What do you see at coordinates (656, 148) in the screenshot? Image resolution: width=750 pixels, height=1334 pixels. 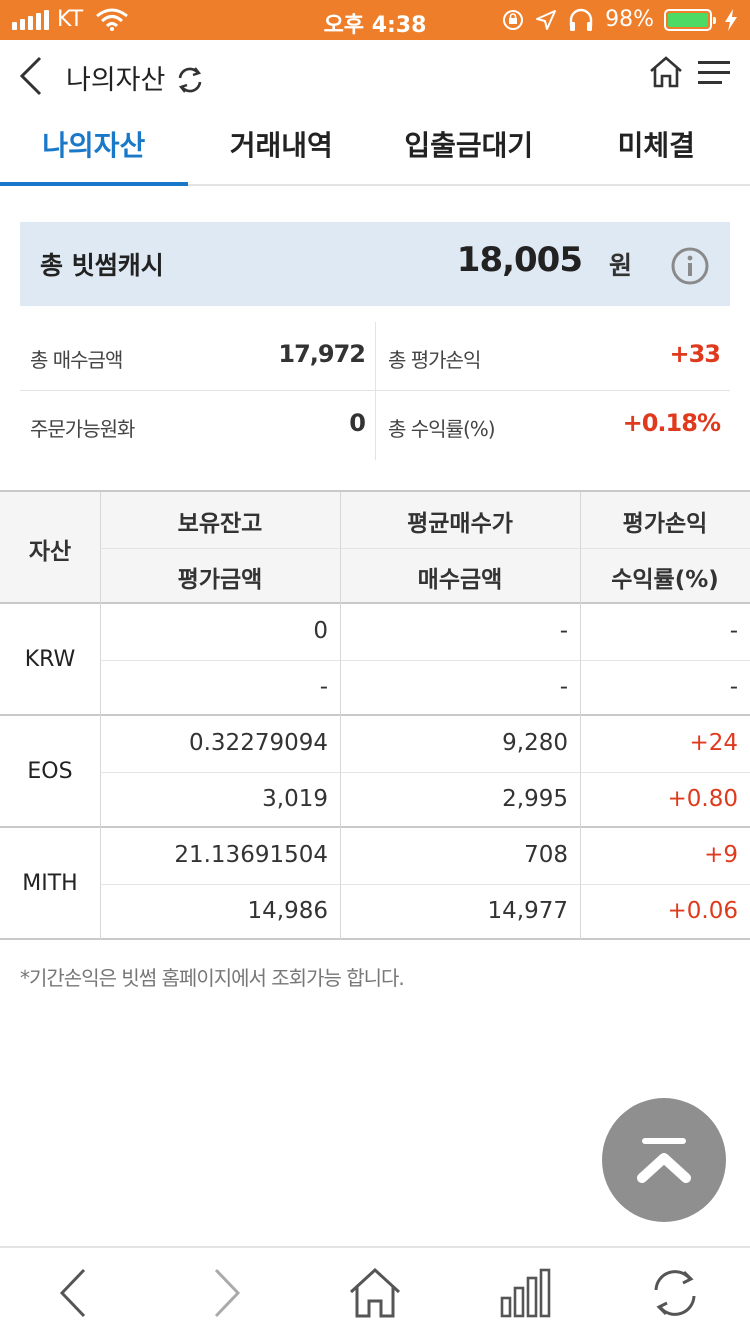 I see `tab-unfilled-orders: 미체결` at bounding box center [656, 148].